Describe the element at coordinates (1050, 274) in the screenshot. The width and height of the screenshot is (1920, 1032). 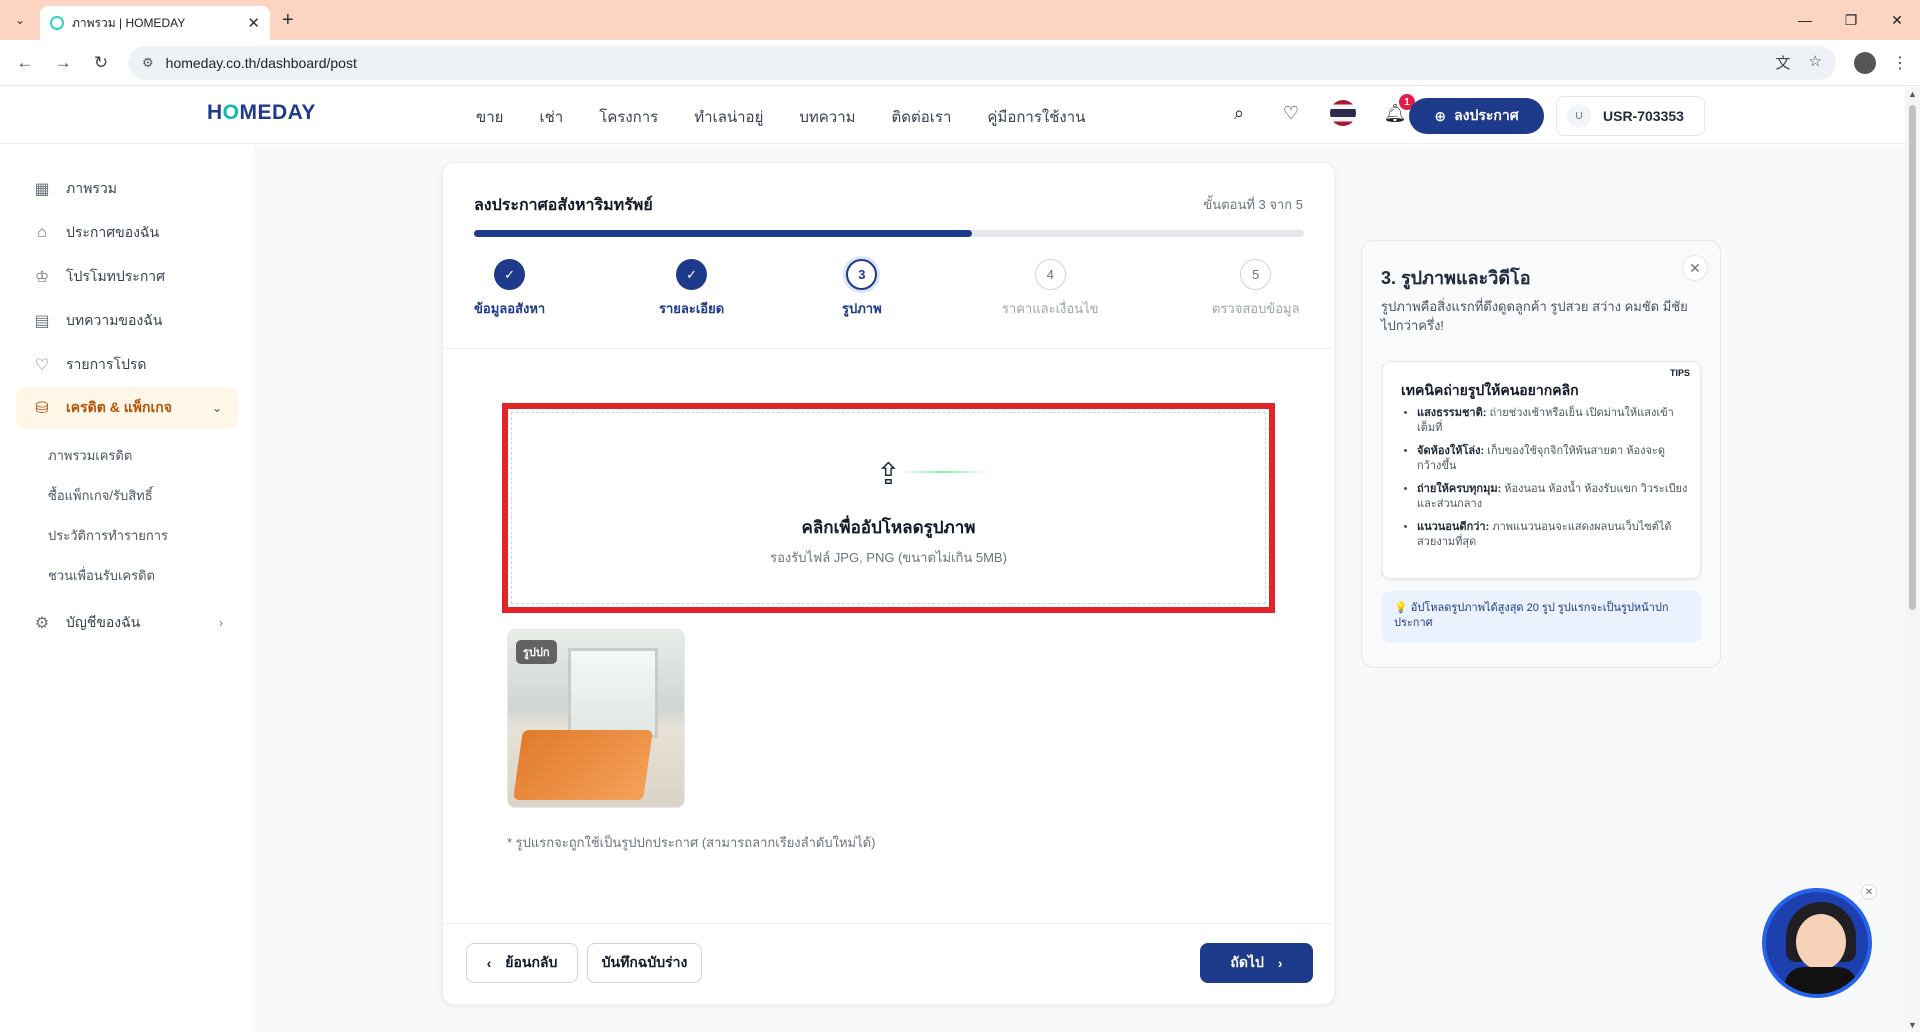
I see `step-number: 4` at that location.